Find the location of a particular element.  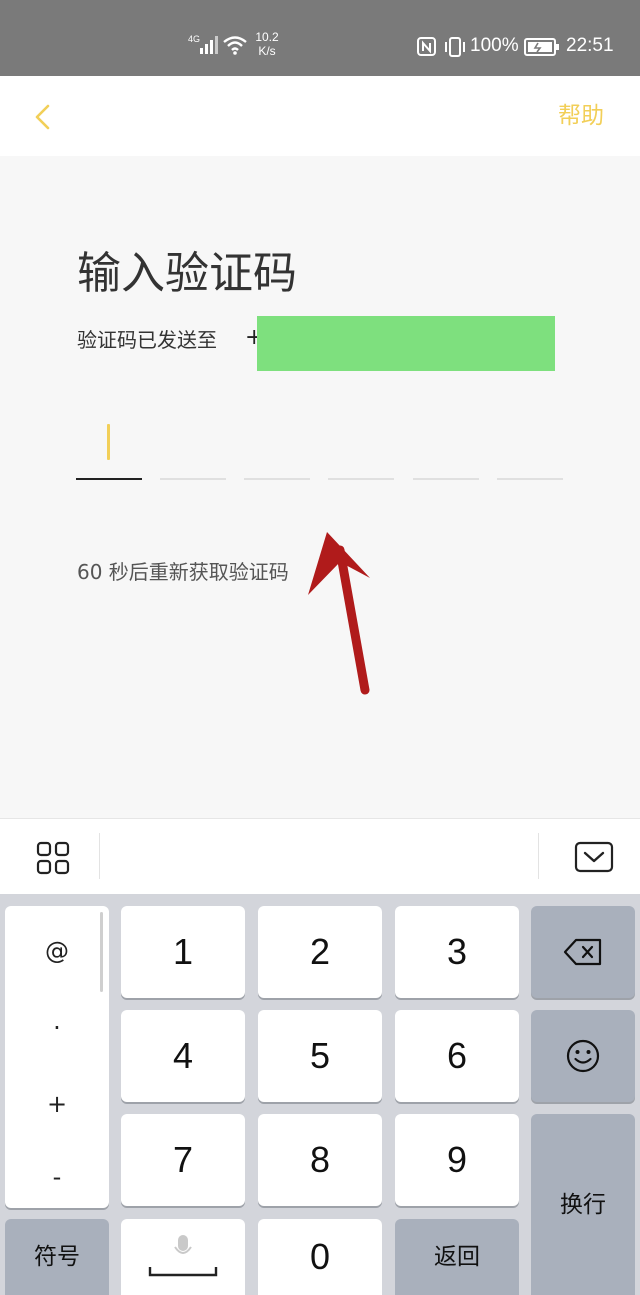

key-label: 4 is located at coordinates (183, 1055).